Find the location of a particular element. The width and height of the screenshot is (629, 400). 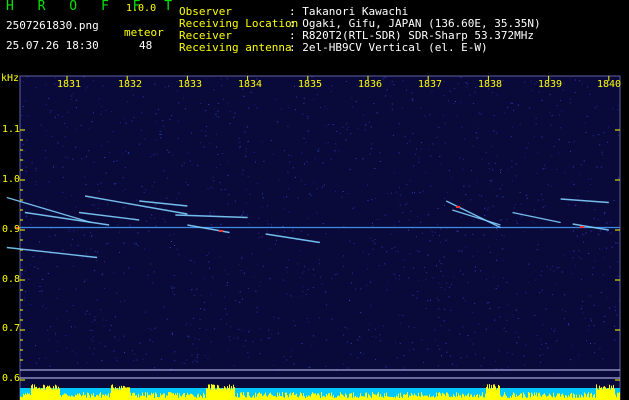

x-tick-label: 1831 is located at coordinates (69, 84).